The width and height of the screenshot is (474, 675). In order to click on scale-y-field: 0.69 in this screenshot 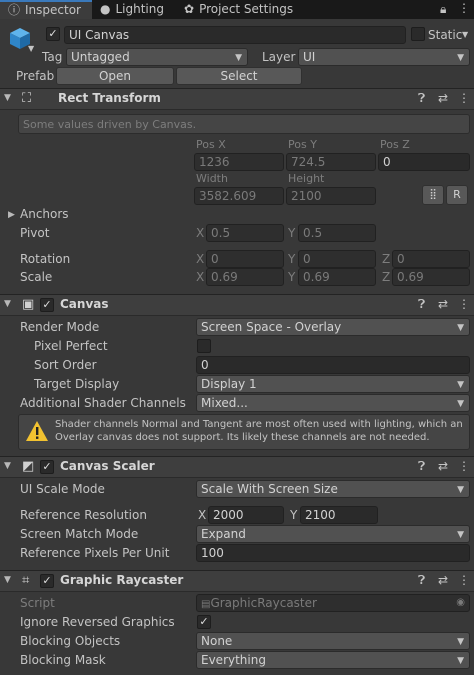, I will do `click(337, 277)`.